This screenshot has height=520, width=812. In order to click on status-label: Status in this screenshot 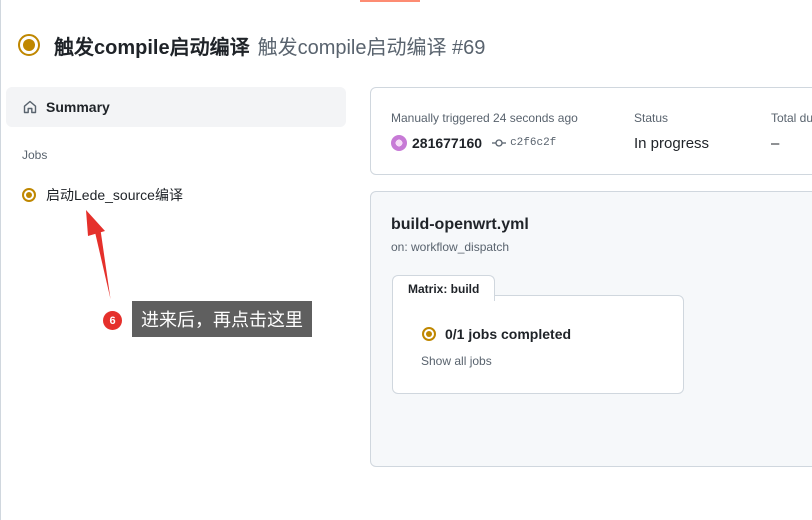, I will do `click(651, 118)`.